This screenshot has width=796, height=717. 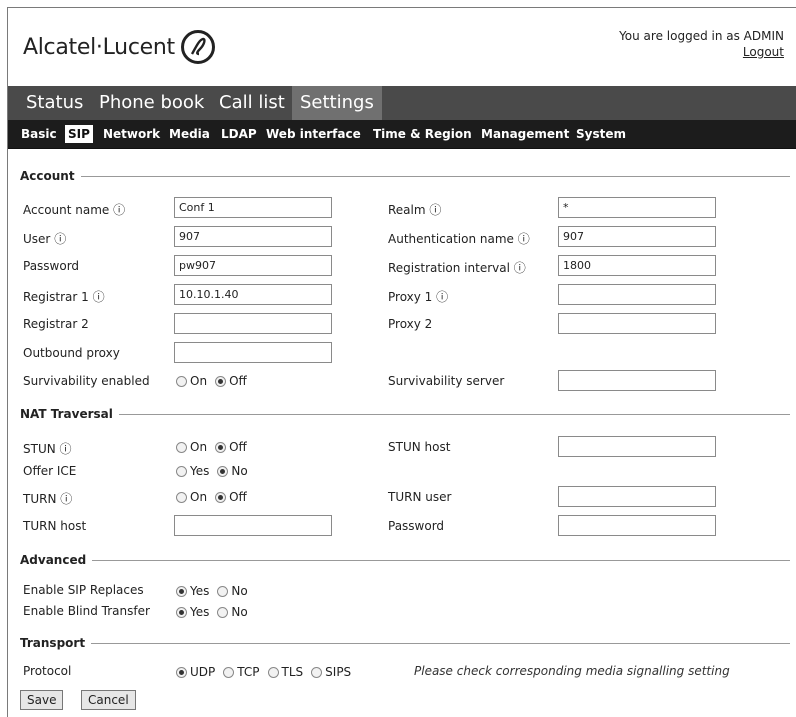 I want to click on offer-ice-no-radio, so click(x=223, y=471).